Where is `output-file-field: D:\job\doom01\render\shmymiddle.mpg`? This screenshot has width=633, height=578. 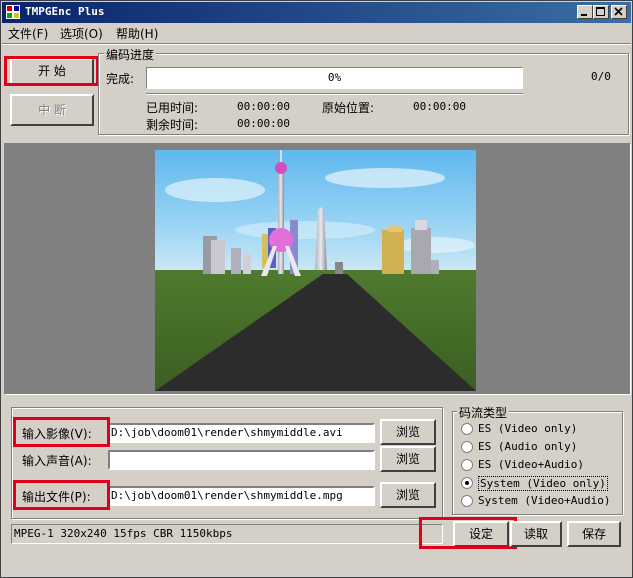
output-file-field: D:\job\doom01\render\shmymiddle.mpg is located at coordinates (241, 496).